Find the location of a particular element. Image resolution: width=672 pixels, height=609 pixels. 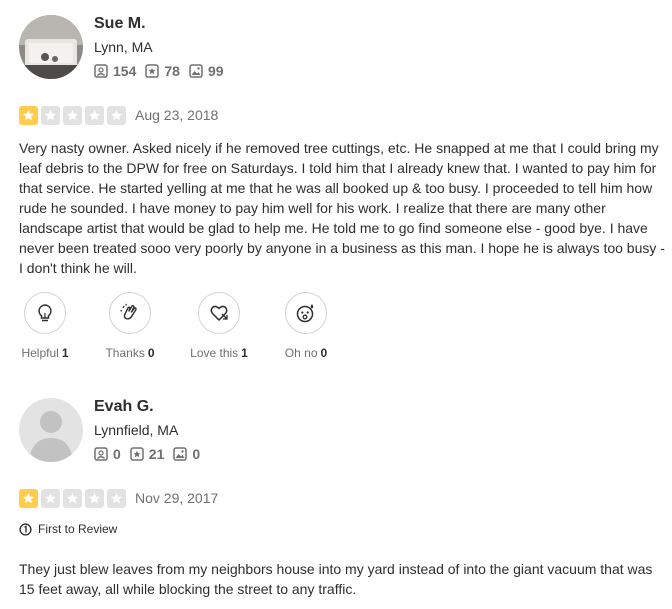

ohno-reaction: Oh no 0 is located at coordinates (306, 326).